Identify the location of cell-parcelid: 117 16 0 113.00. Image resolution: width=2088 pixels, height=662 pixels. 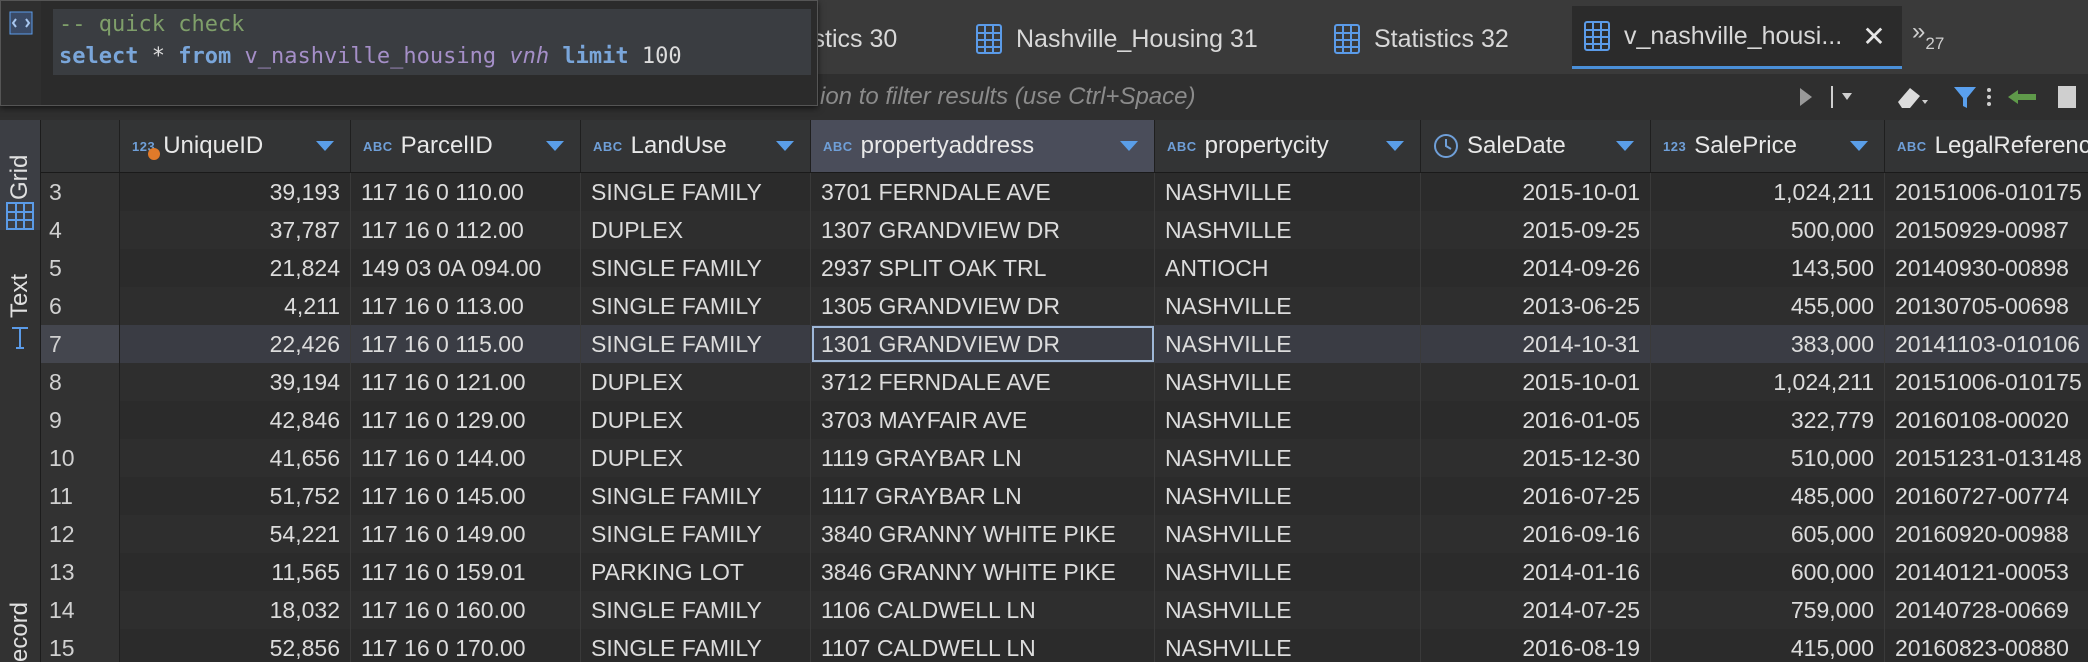
(466, 306).